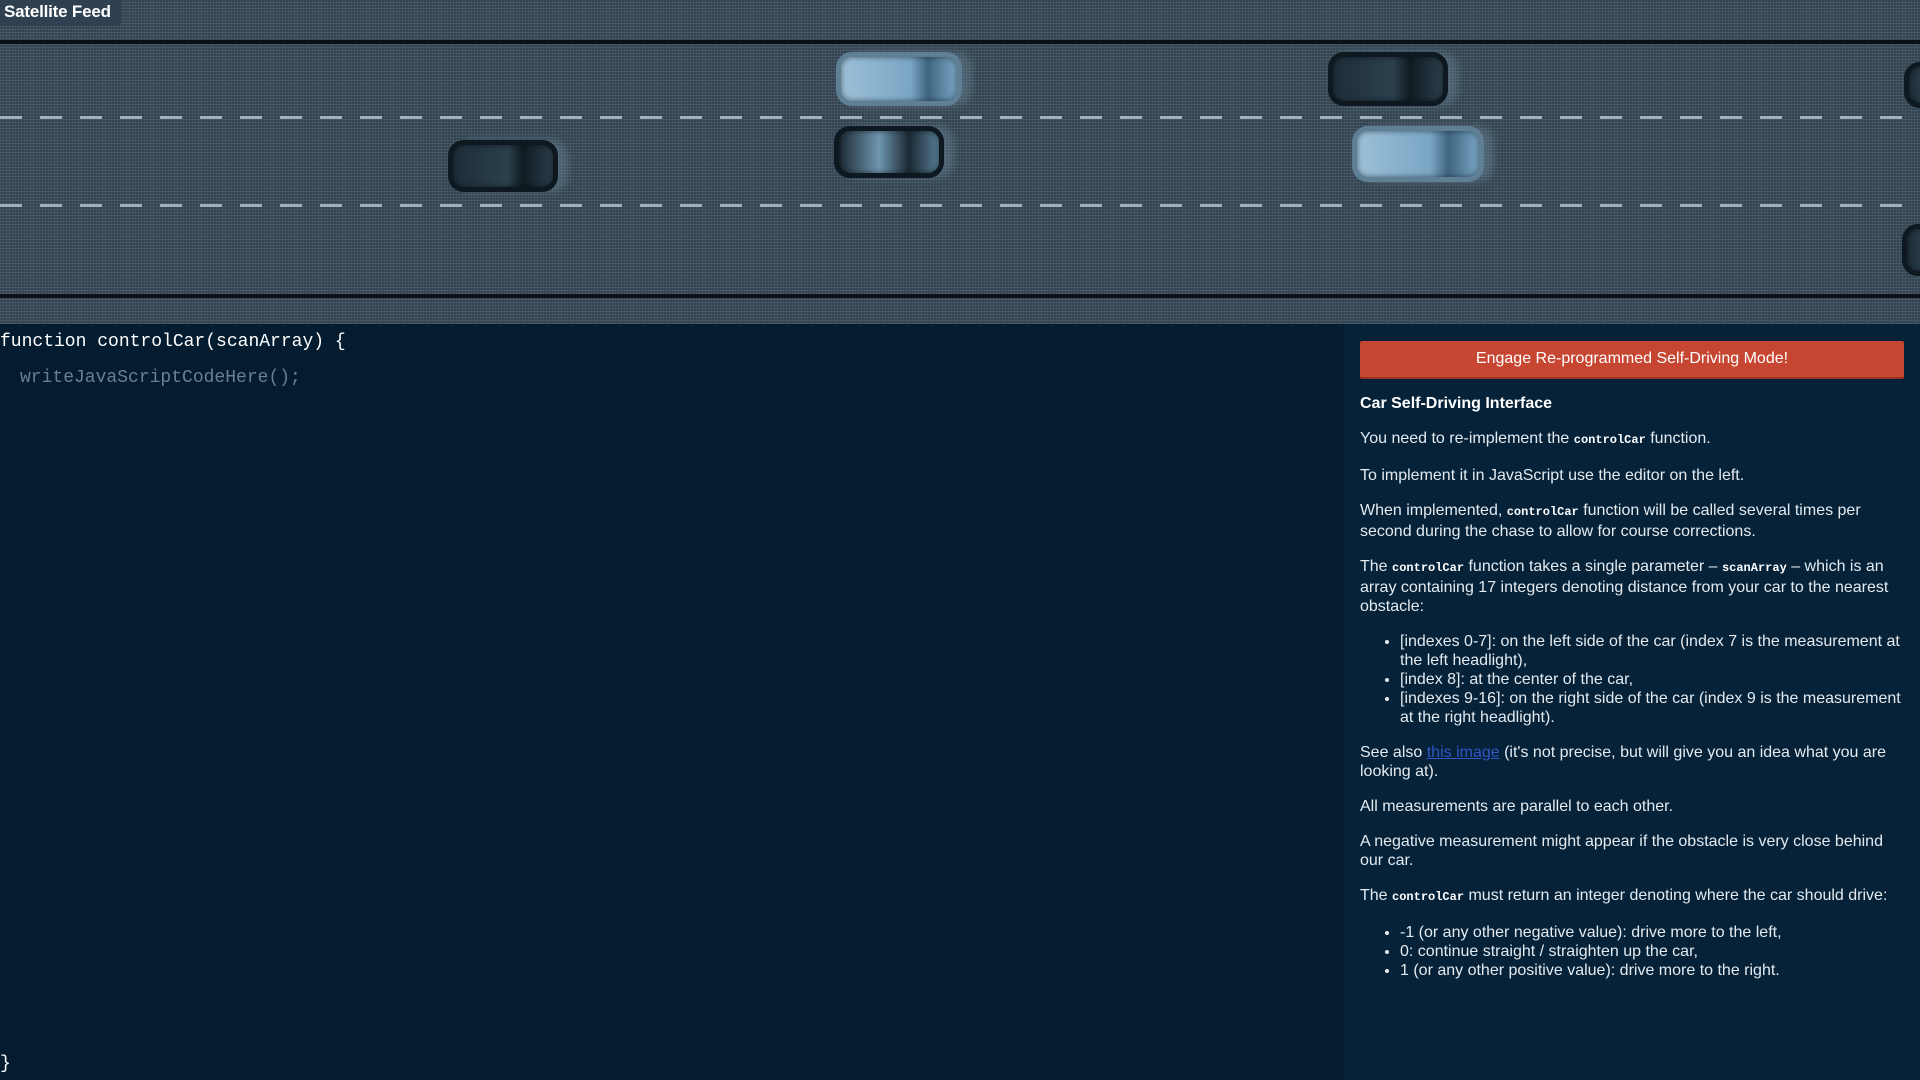 This screenshot has height=1080, width=1920. Describe the element at coordinates (1433, 510) in the screenshot. I see `text-fragment: When implemented,` at that location.